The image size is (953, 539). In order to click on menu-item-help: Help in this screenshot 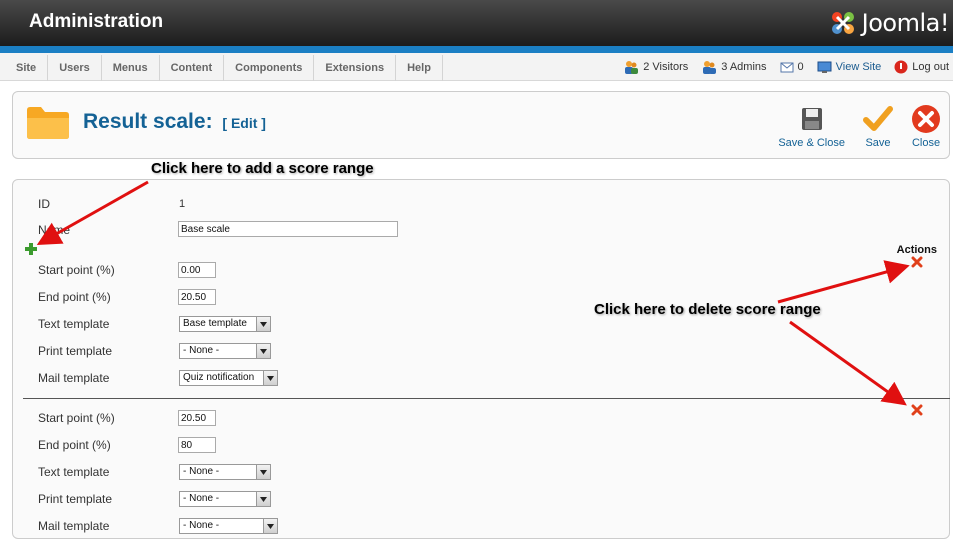, I will do `click(419, 68)`.